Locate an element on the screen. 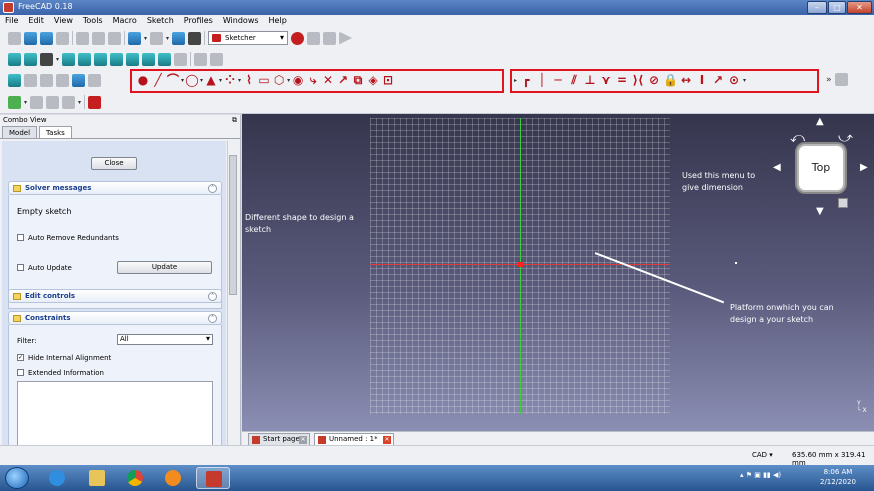 This screenshot has height=491, width=874. front-view-icon is located at coordinates (85, 59).